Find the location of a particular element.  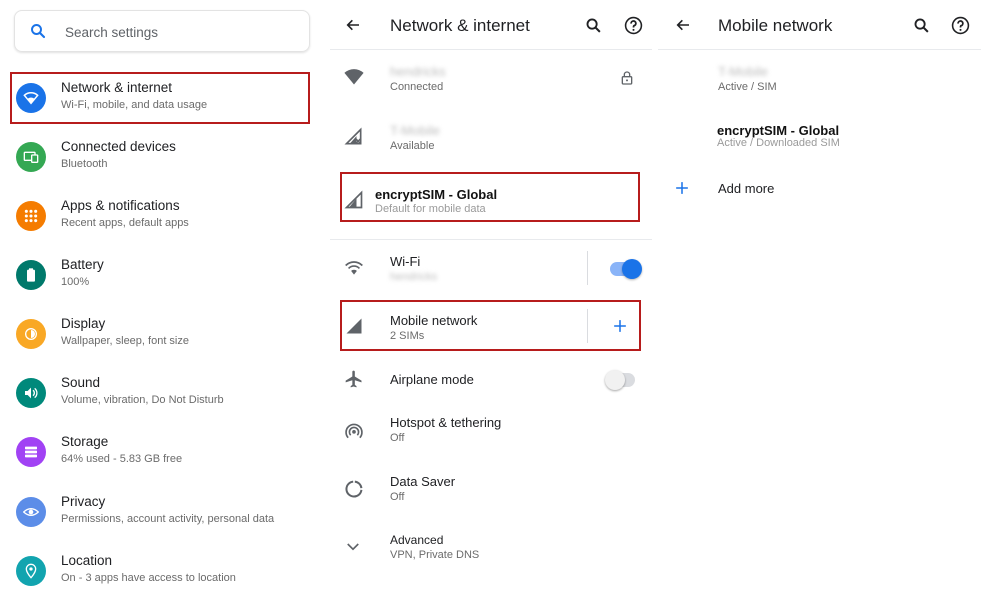

airplane-toggle is located at coordinates (620, 380).